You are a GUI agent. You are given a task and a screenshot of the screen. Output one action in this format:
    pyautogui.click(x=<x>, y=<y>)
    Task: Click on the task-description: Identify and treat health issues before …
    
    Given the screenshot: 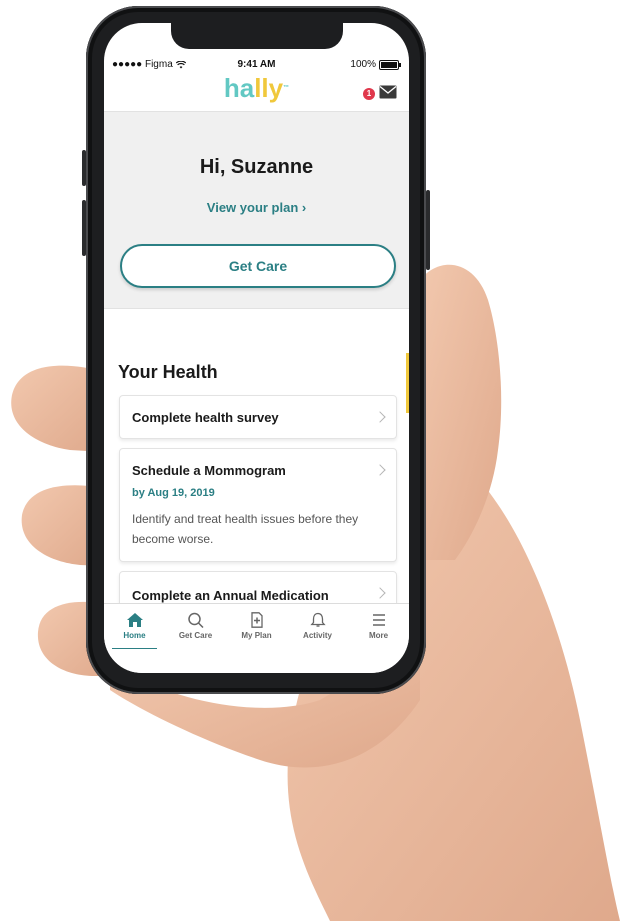 What is the action you would take?
    pyautogui.click(x=245, y=529)
    